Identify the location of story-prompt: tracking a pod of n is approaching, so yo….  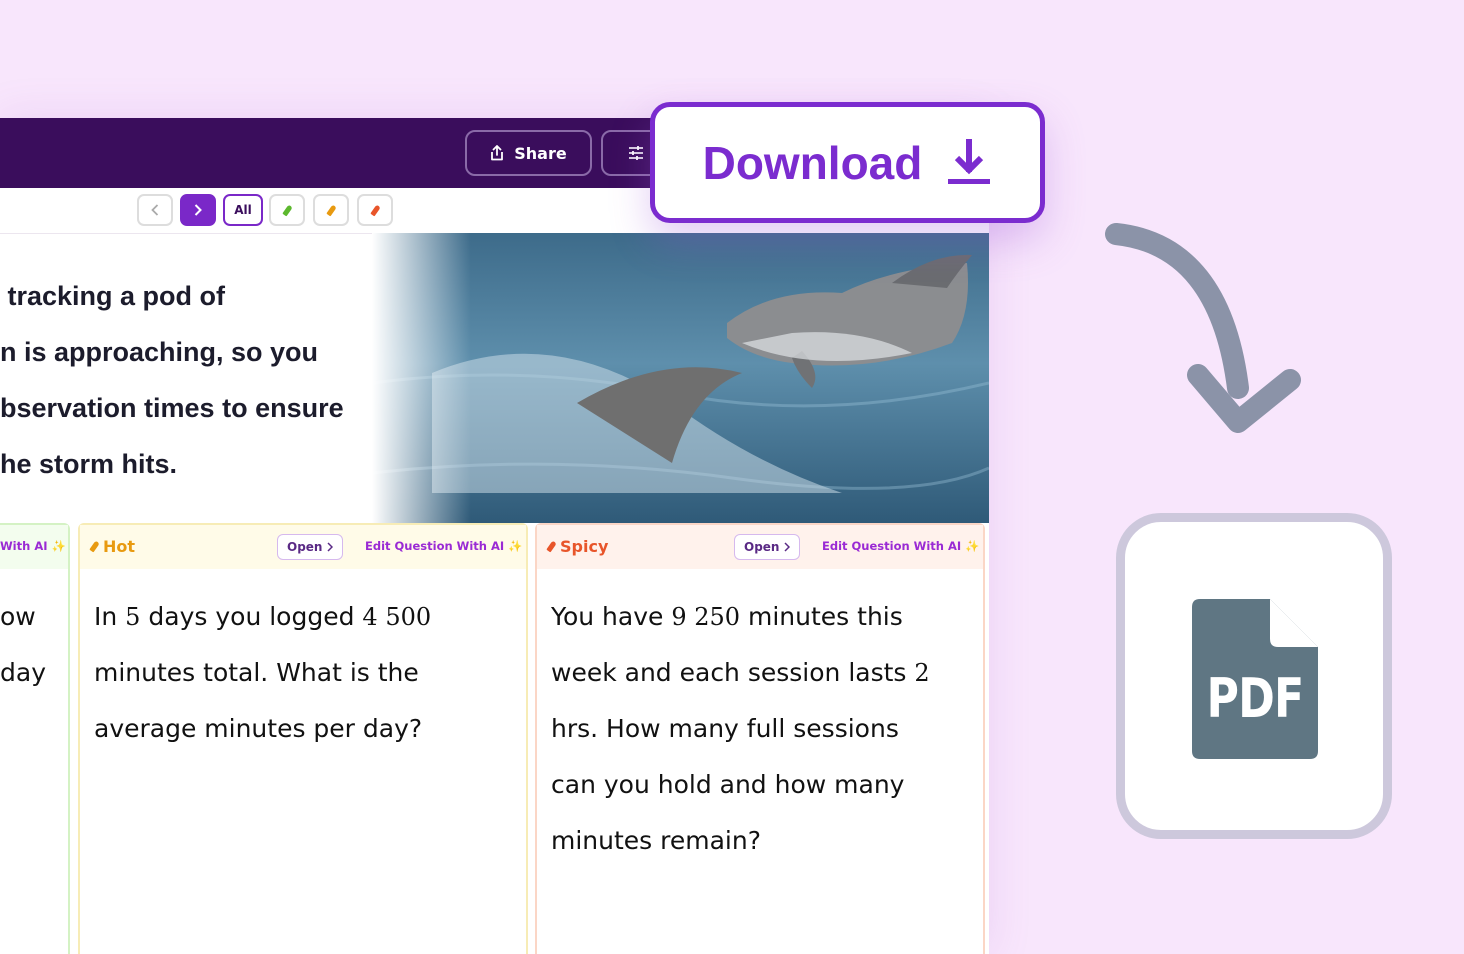
(190, 380).